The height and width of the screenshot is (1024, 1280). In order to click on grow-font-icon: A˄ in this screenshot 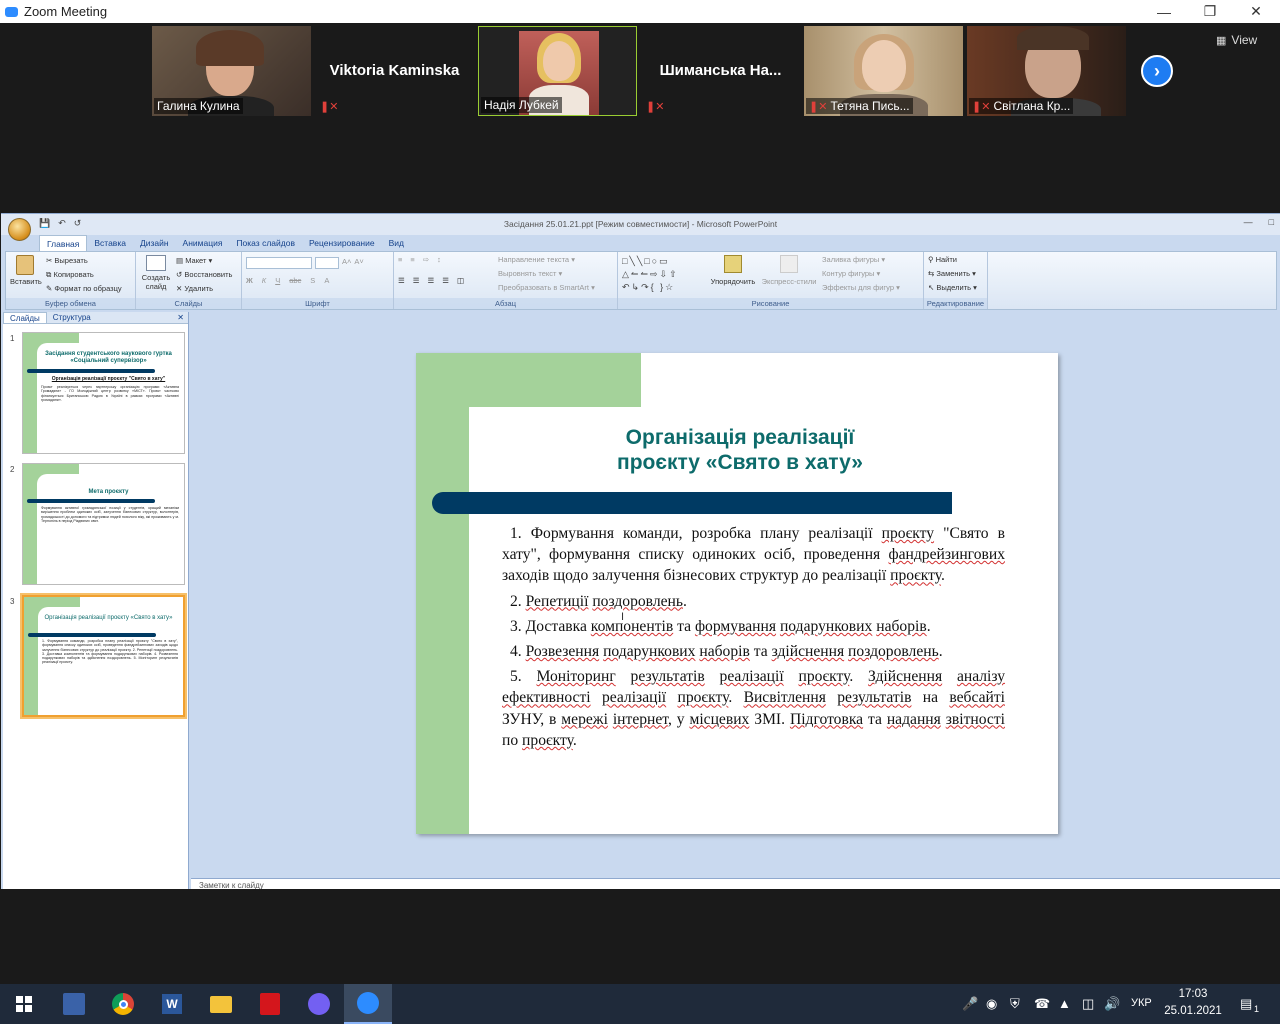, I will do `click(346, 263)`.